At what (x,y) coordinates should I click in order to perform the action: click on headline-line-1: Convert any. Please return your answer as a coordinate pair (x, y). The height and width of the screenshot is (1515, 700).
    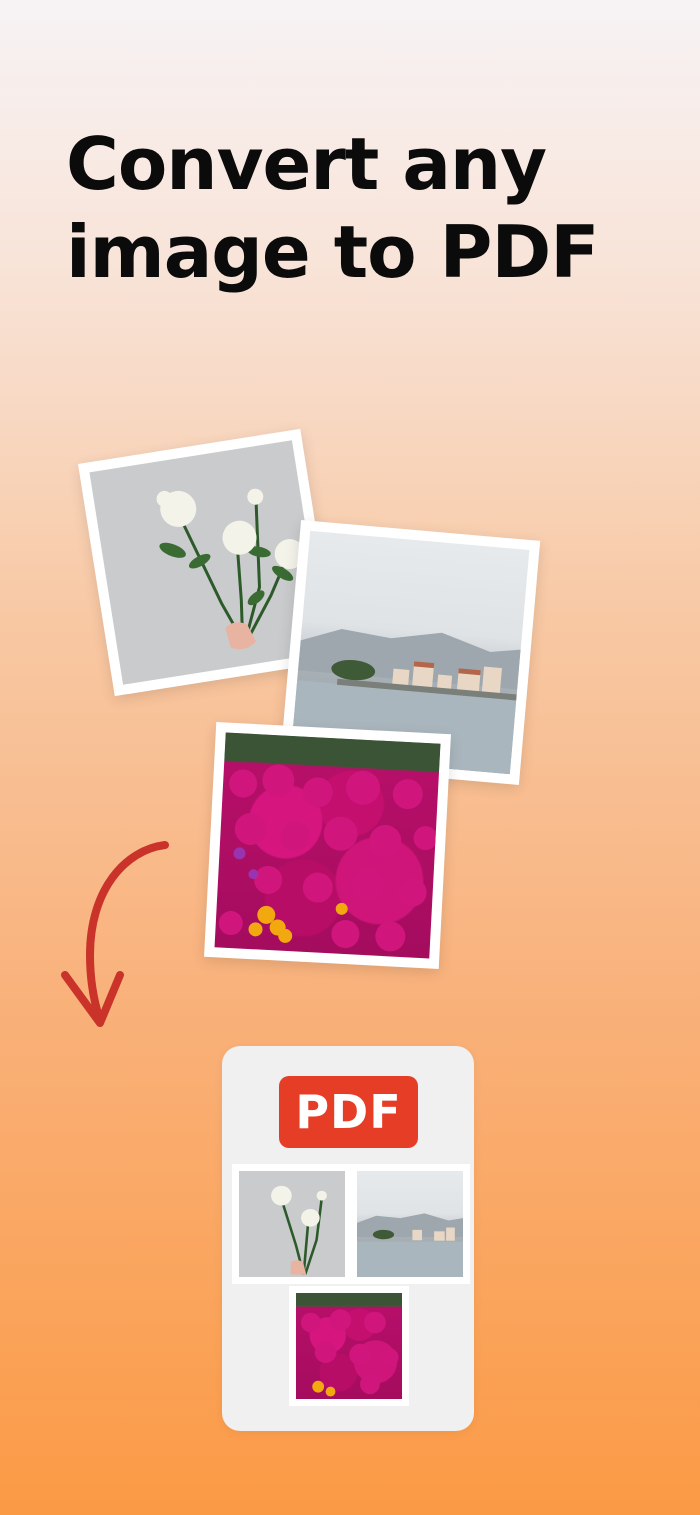
    Looking at the image, I should click on (306, 164).